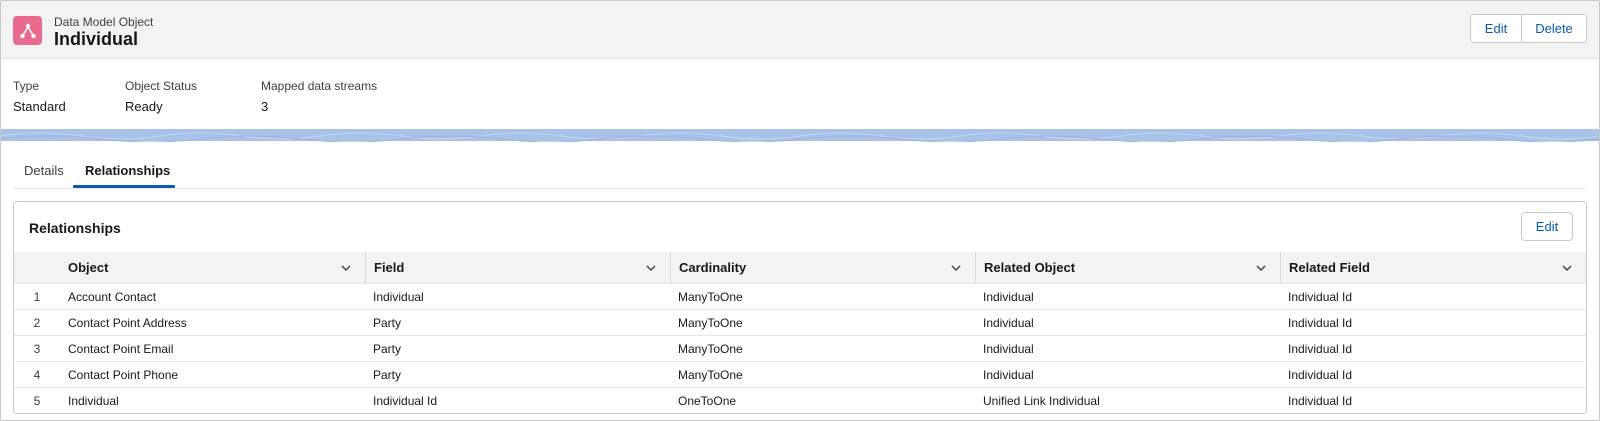 Image resolution: width=1600 pixels, height=421 pixels. I want to click on tab-divider, so click(800, 188).